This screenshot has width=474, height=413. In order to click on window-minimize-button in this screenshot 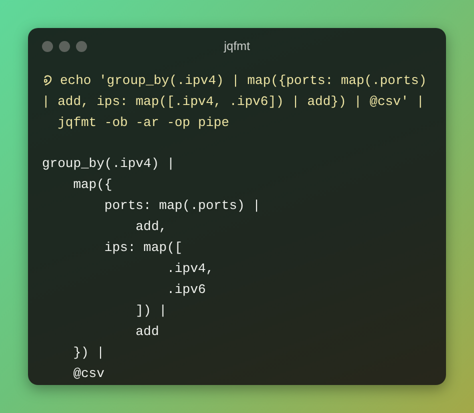, I will do `click(64, 46)`.